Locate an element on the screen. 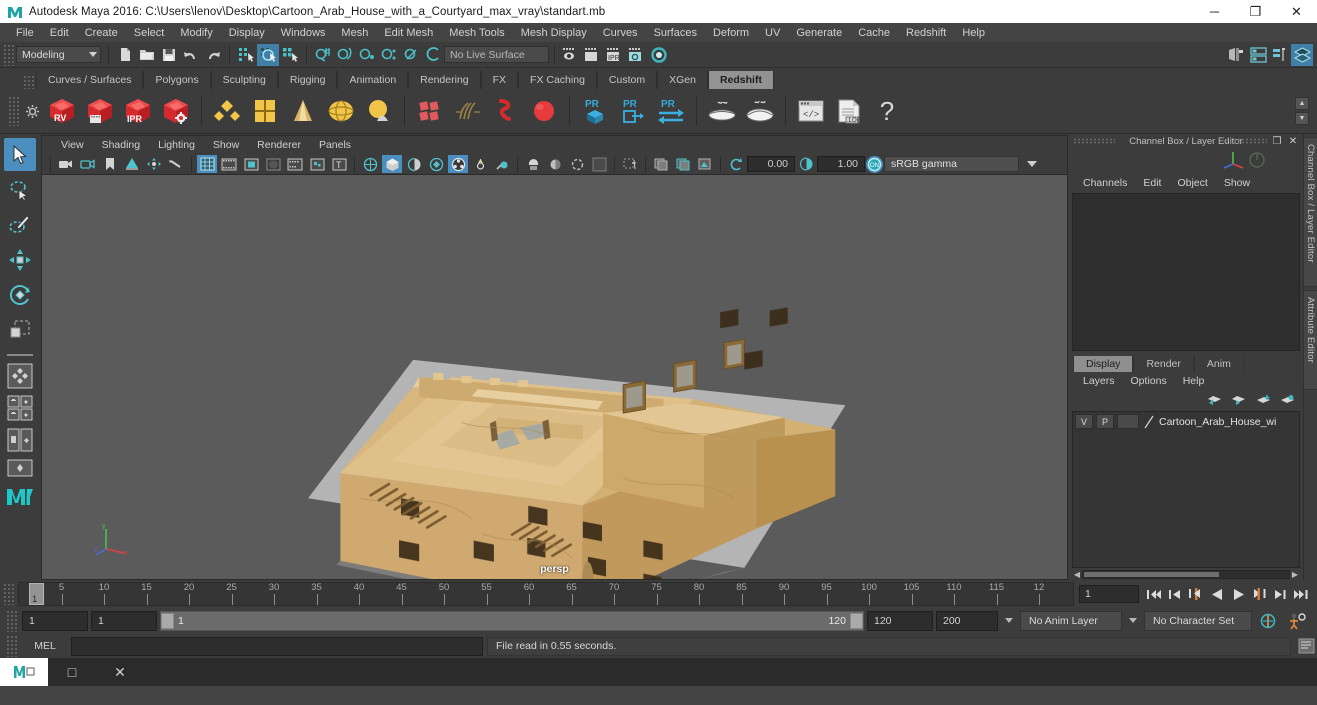 The image size is (1317, 705). panel-grip-right is located at coordinates (1246, 141).